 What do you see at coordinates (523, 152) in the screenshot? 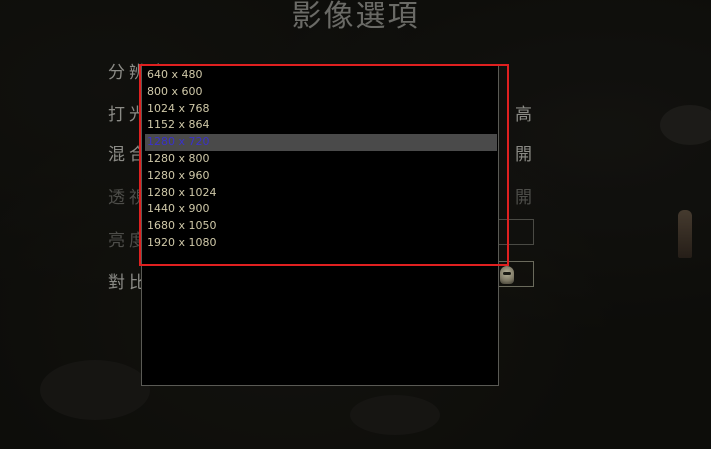
I see `option-value-blended-shadows: 開` at bounding box center [523, 152].